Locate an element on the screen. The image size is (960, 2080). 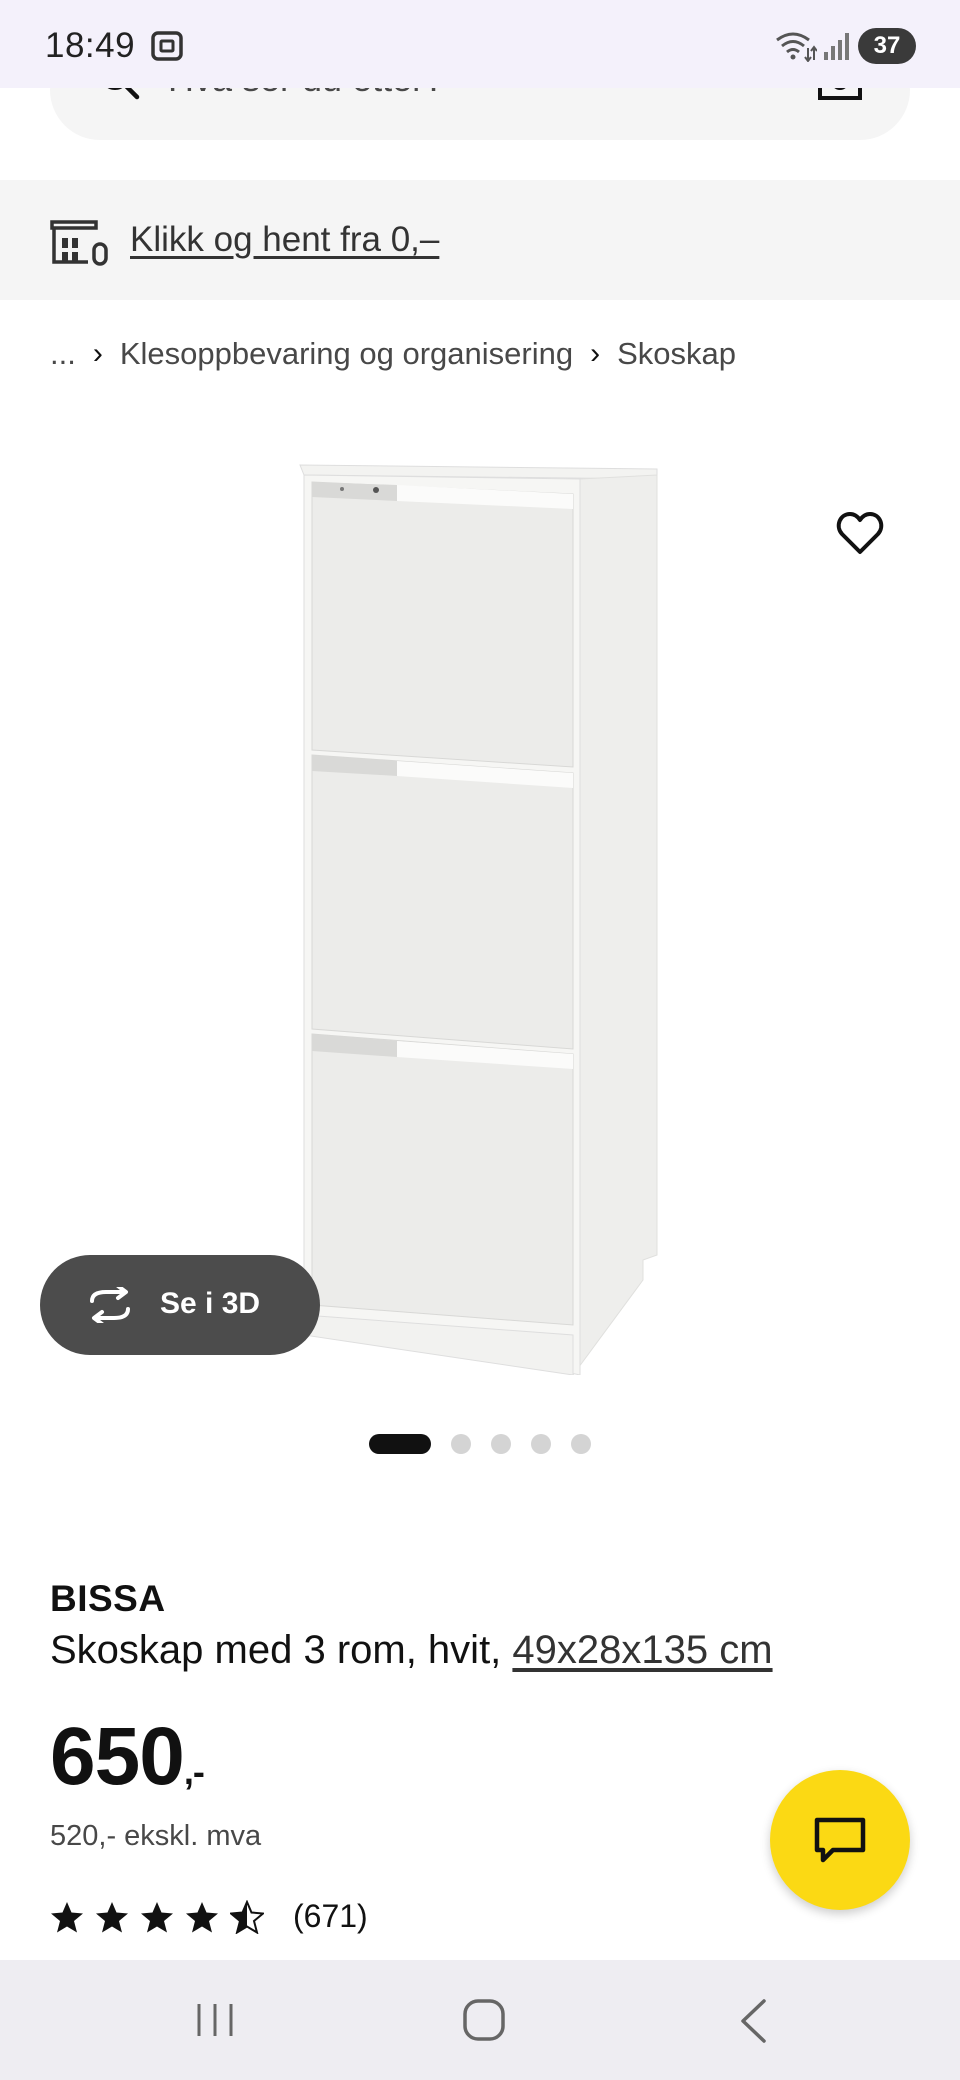
rotate-3d-icon is located at coordinates (110, 1305).